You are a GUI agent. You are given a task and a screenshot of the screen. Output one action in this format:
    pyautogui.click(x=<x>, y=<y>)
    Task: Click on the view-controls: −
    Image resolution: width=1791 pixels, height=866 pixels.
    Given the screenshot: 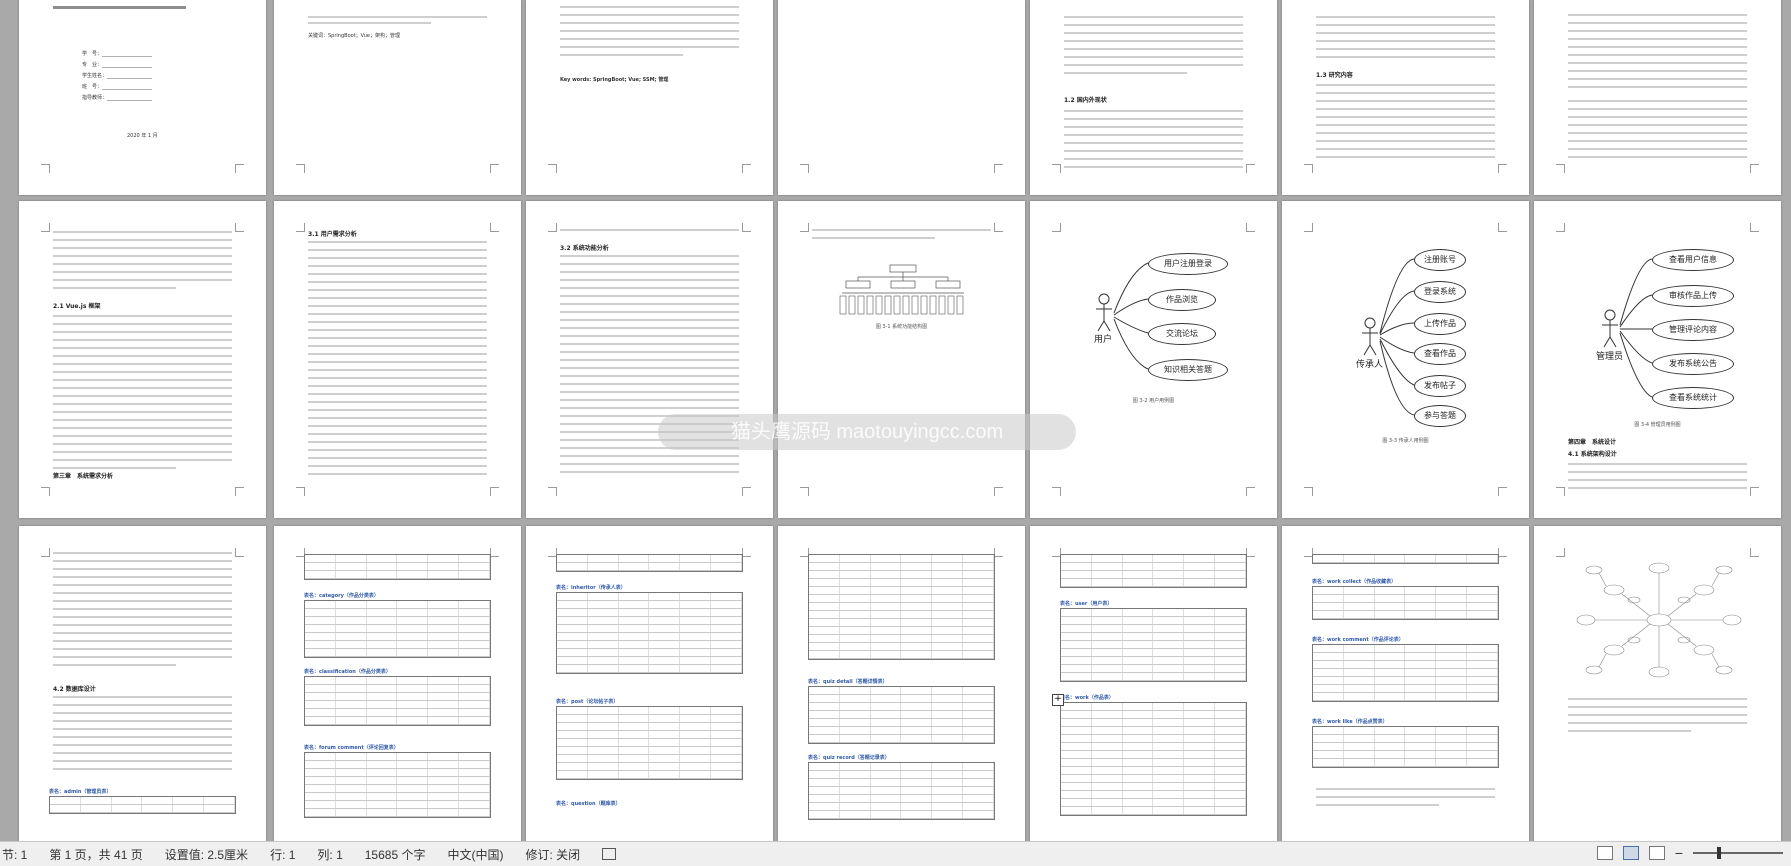 What is the action you would take?
    pyautogui.click(x=1689, y=853)
    